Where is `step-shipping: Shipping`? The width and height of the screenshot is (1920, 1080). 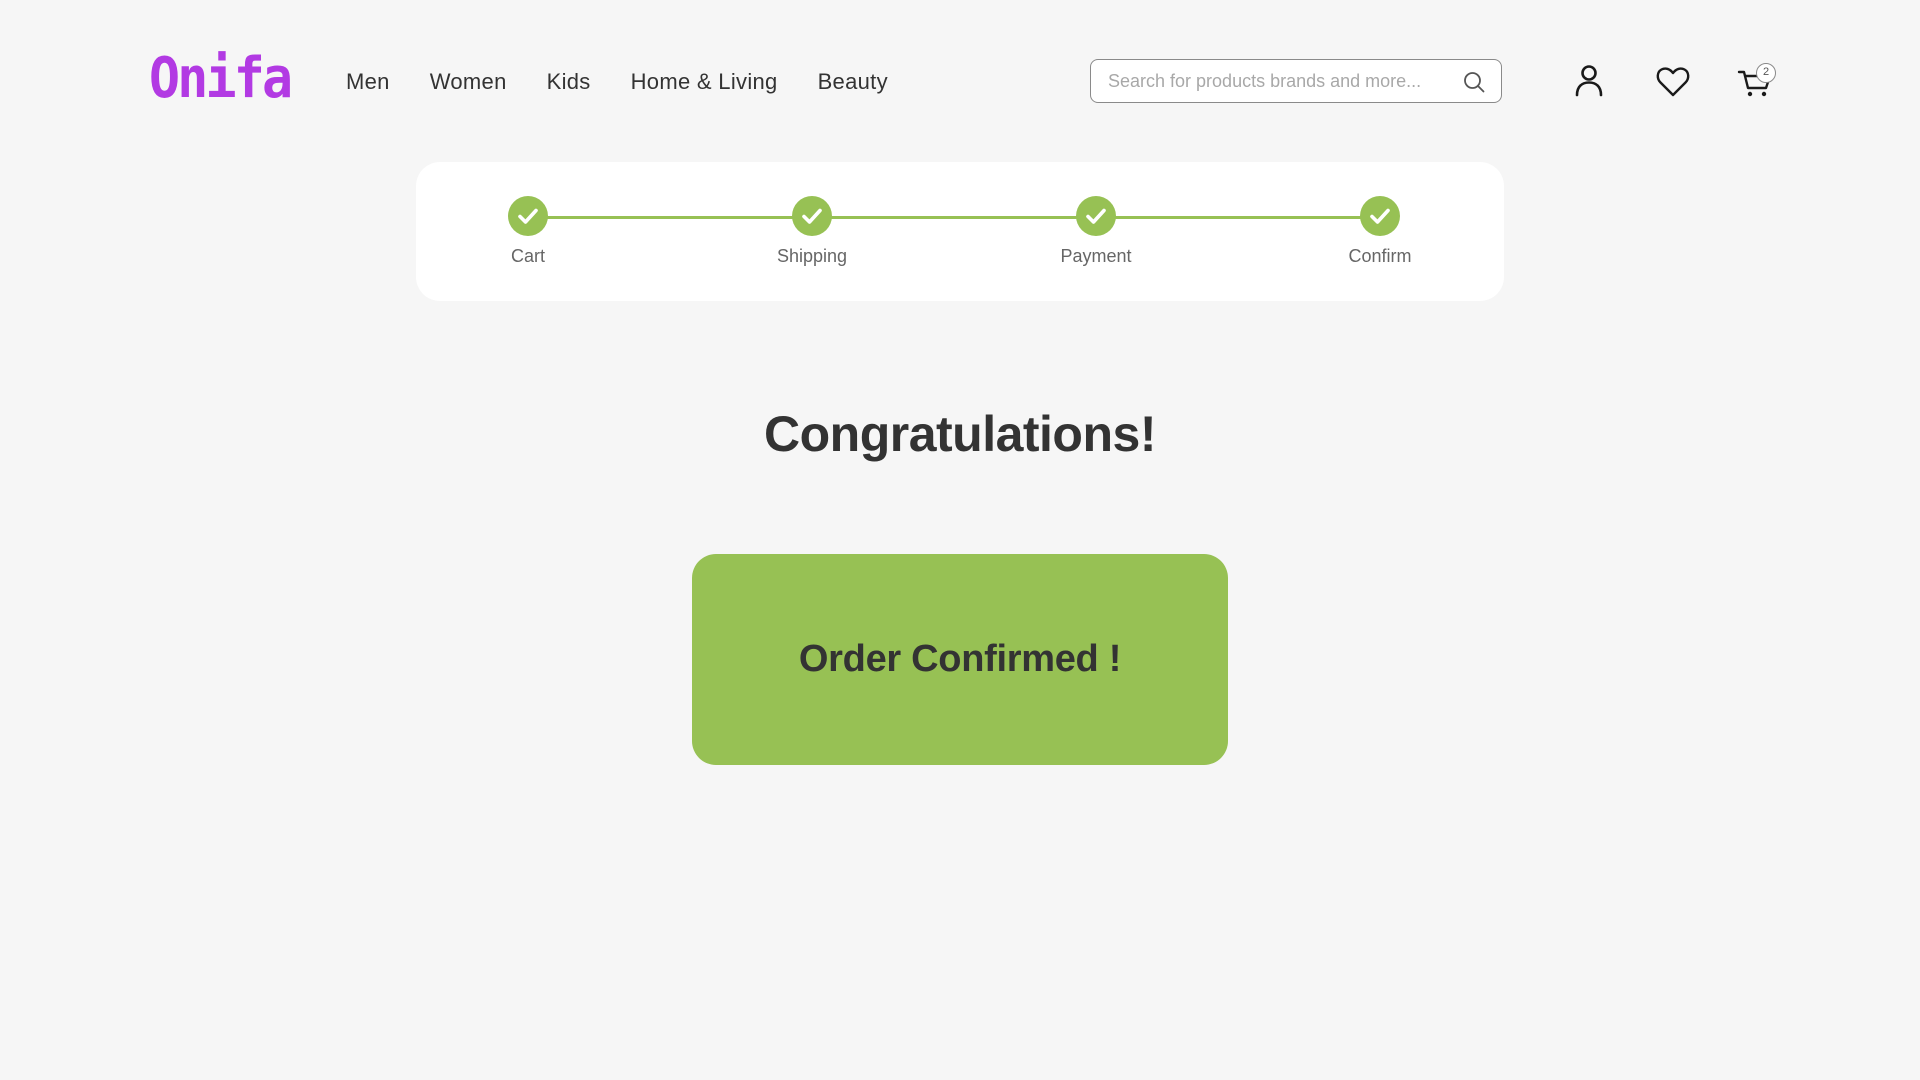 step-shipping: Shipping is located at coordinates (812, 231).